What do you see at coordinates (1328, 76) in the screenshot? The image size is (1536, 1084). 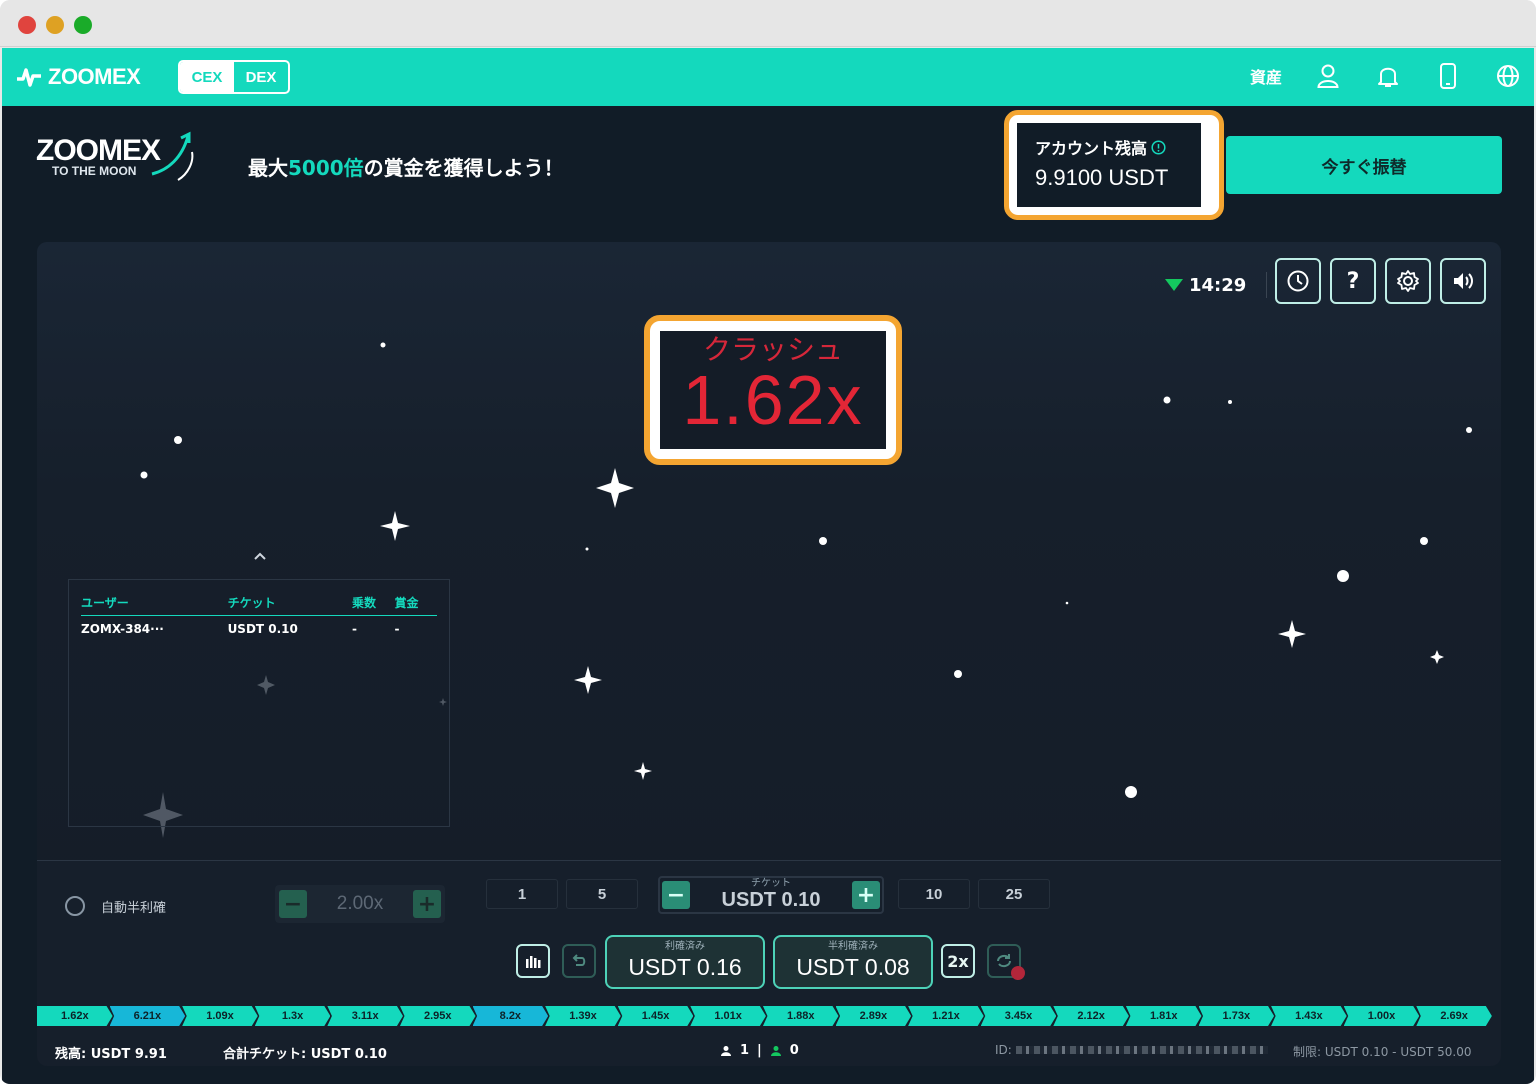 I see `user-icon` at bounding box center [1328, 76].